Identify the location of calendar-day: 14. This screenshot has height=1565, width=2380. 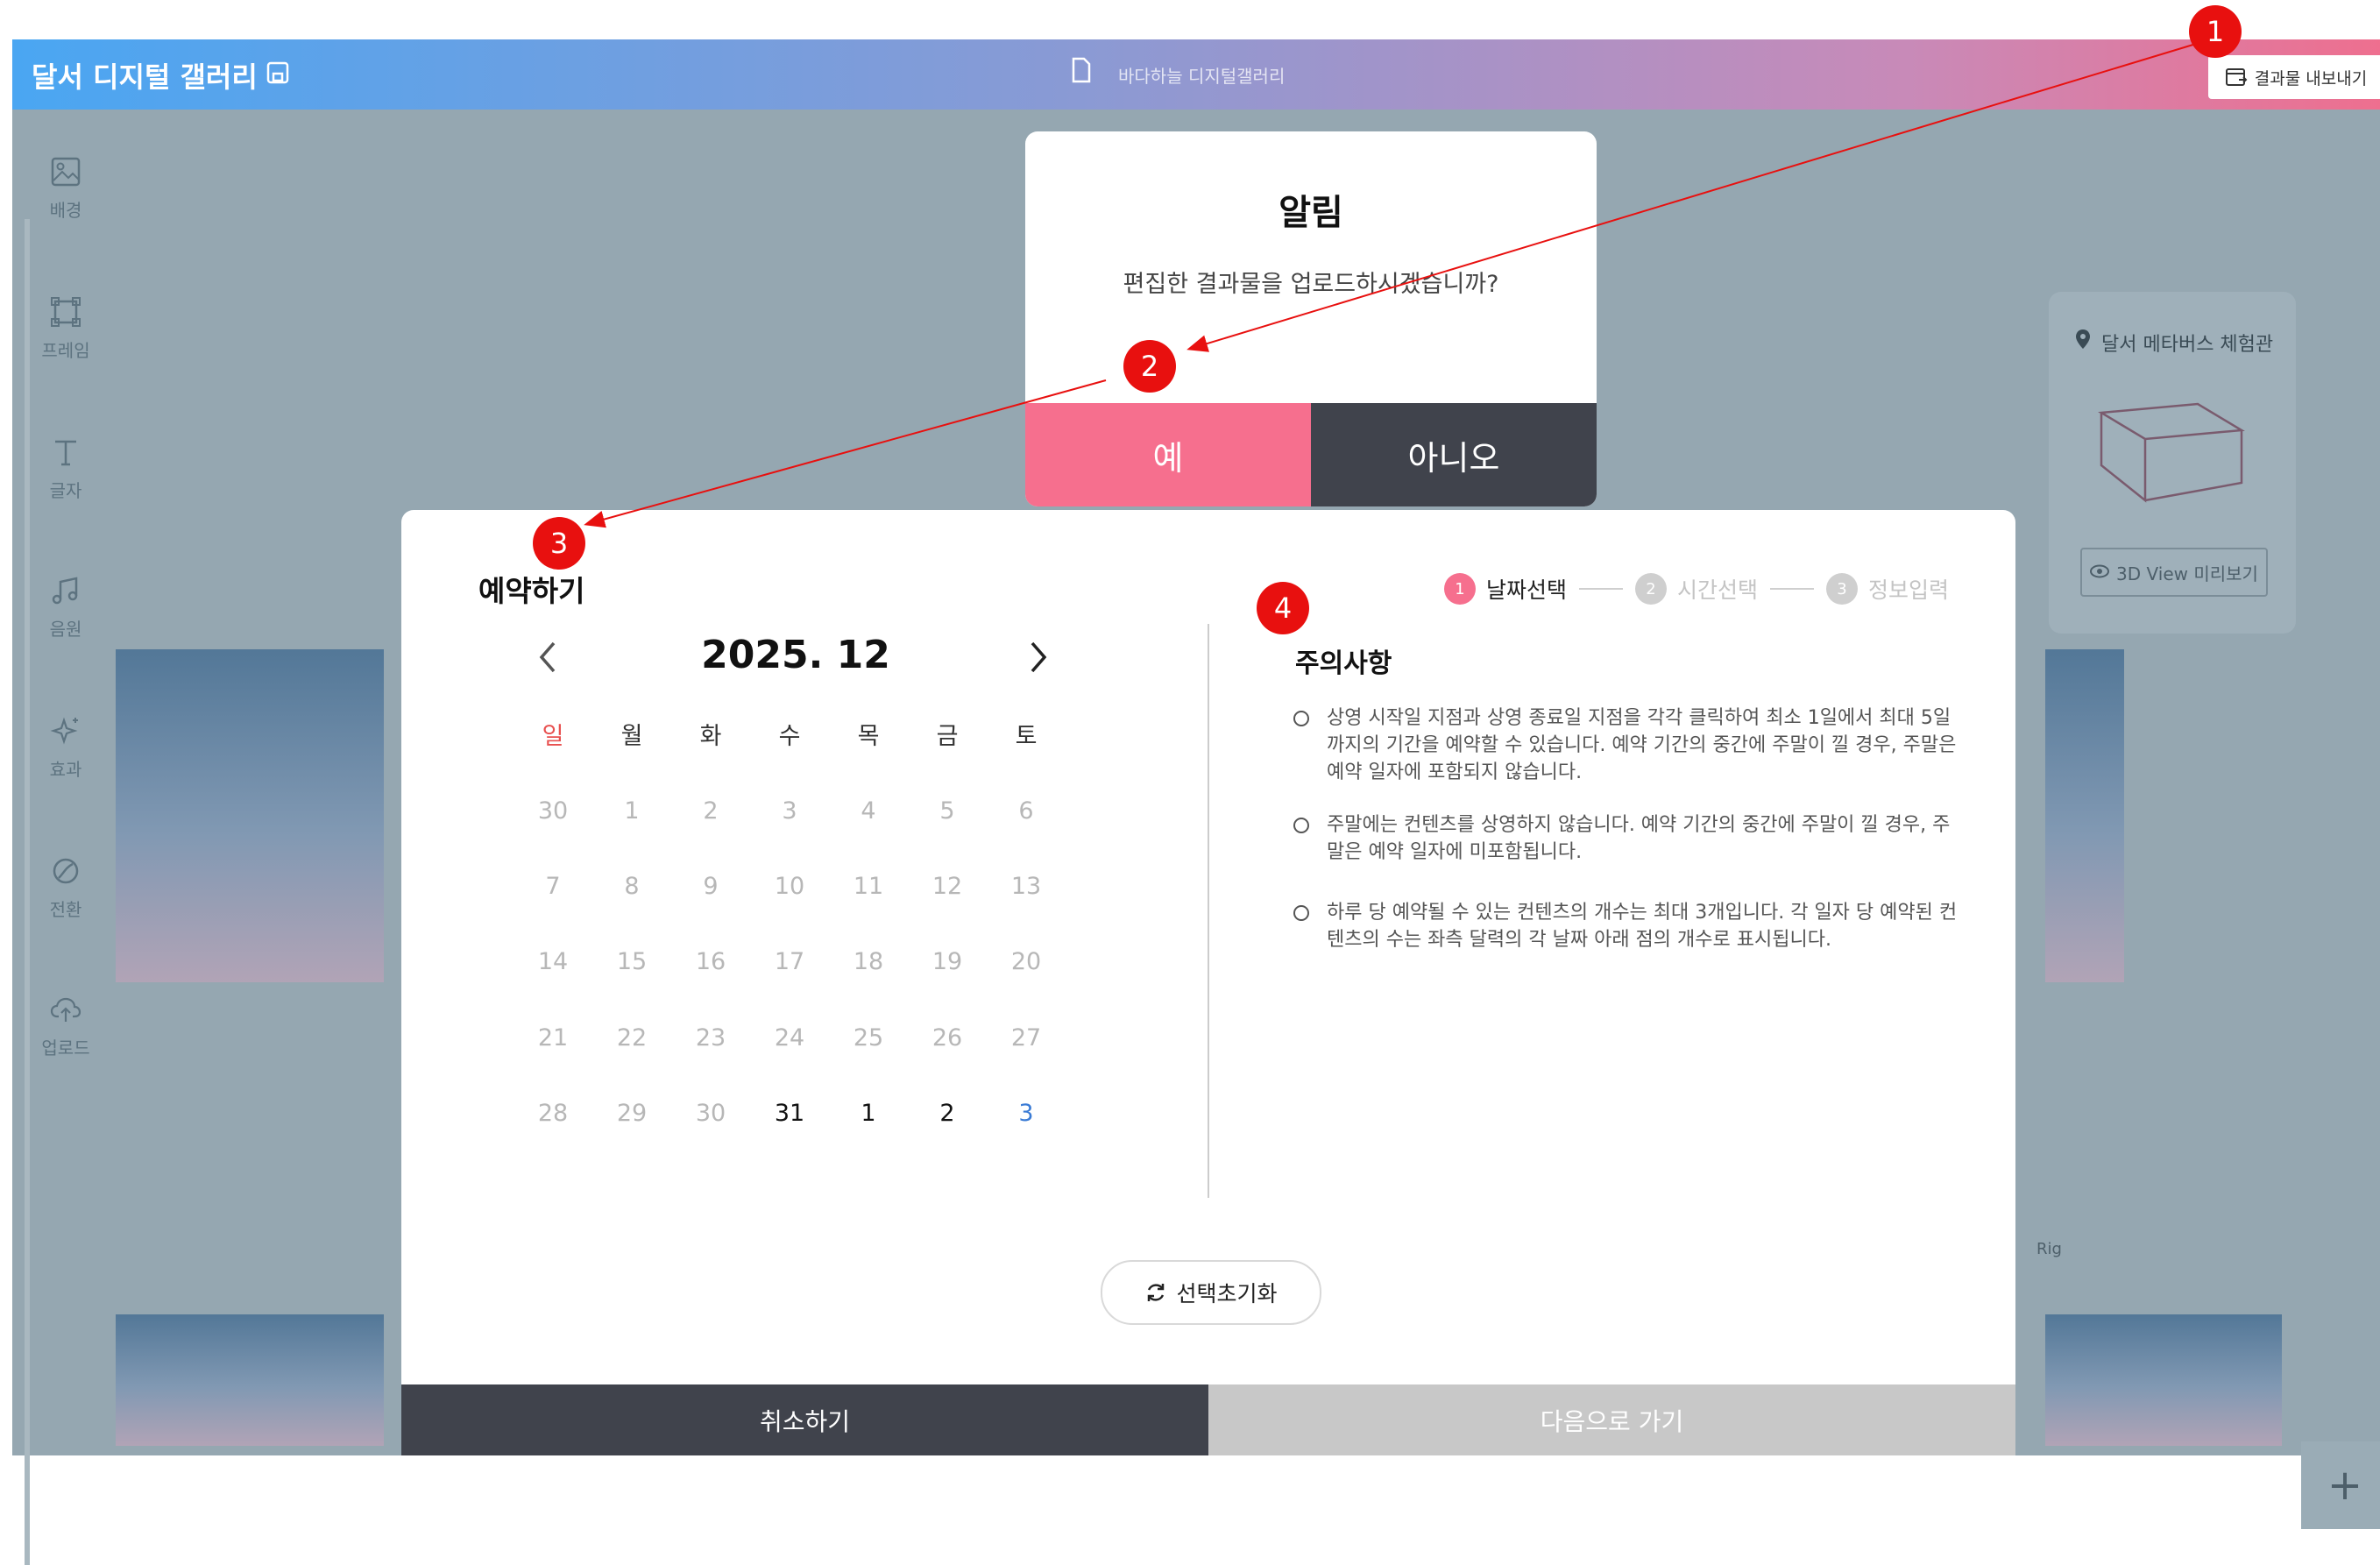
(553, 962).